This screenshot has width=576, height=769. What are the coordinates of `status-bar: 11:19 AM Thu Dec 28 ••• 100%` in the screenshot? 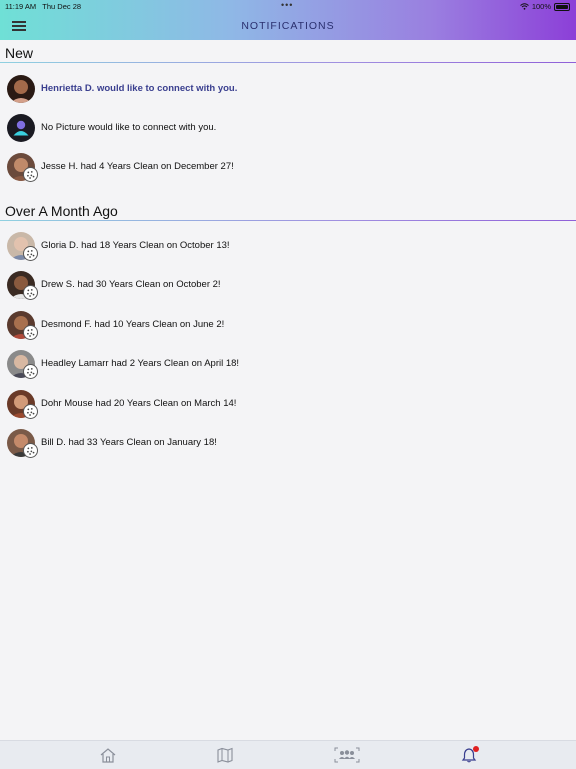 It's located at (288, 6).